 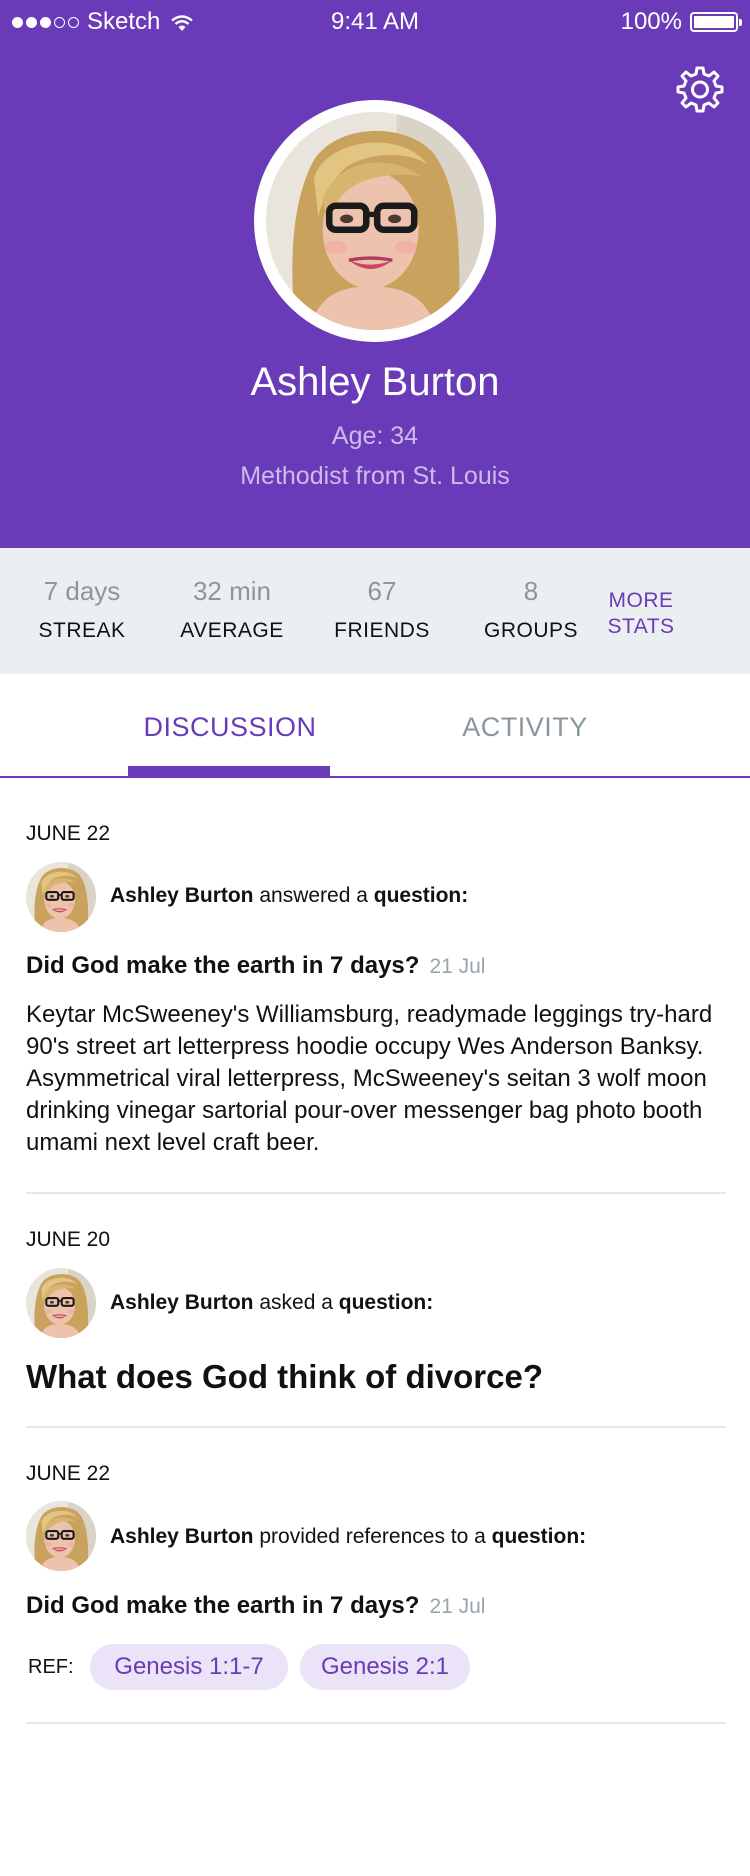 What do you see at coordinates (641, 600) in the screenshot?
I see `more-stats-line1: MORE` at bounding box center [641, 600].